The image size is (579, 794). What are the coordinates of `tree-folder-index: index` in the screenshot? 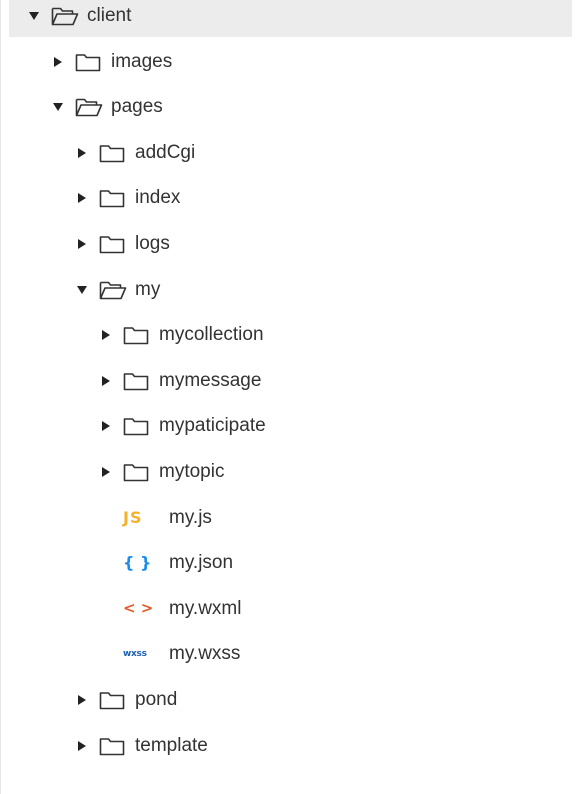 It's located at (290, 198).